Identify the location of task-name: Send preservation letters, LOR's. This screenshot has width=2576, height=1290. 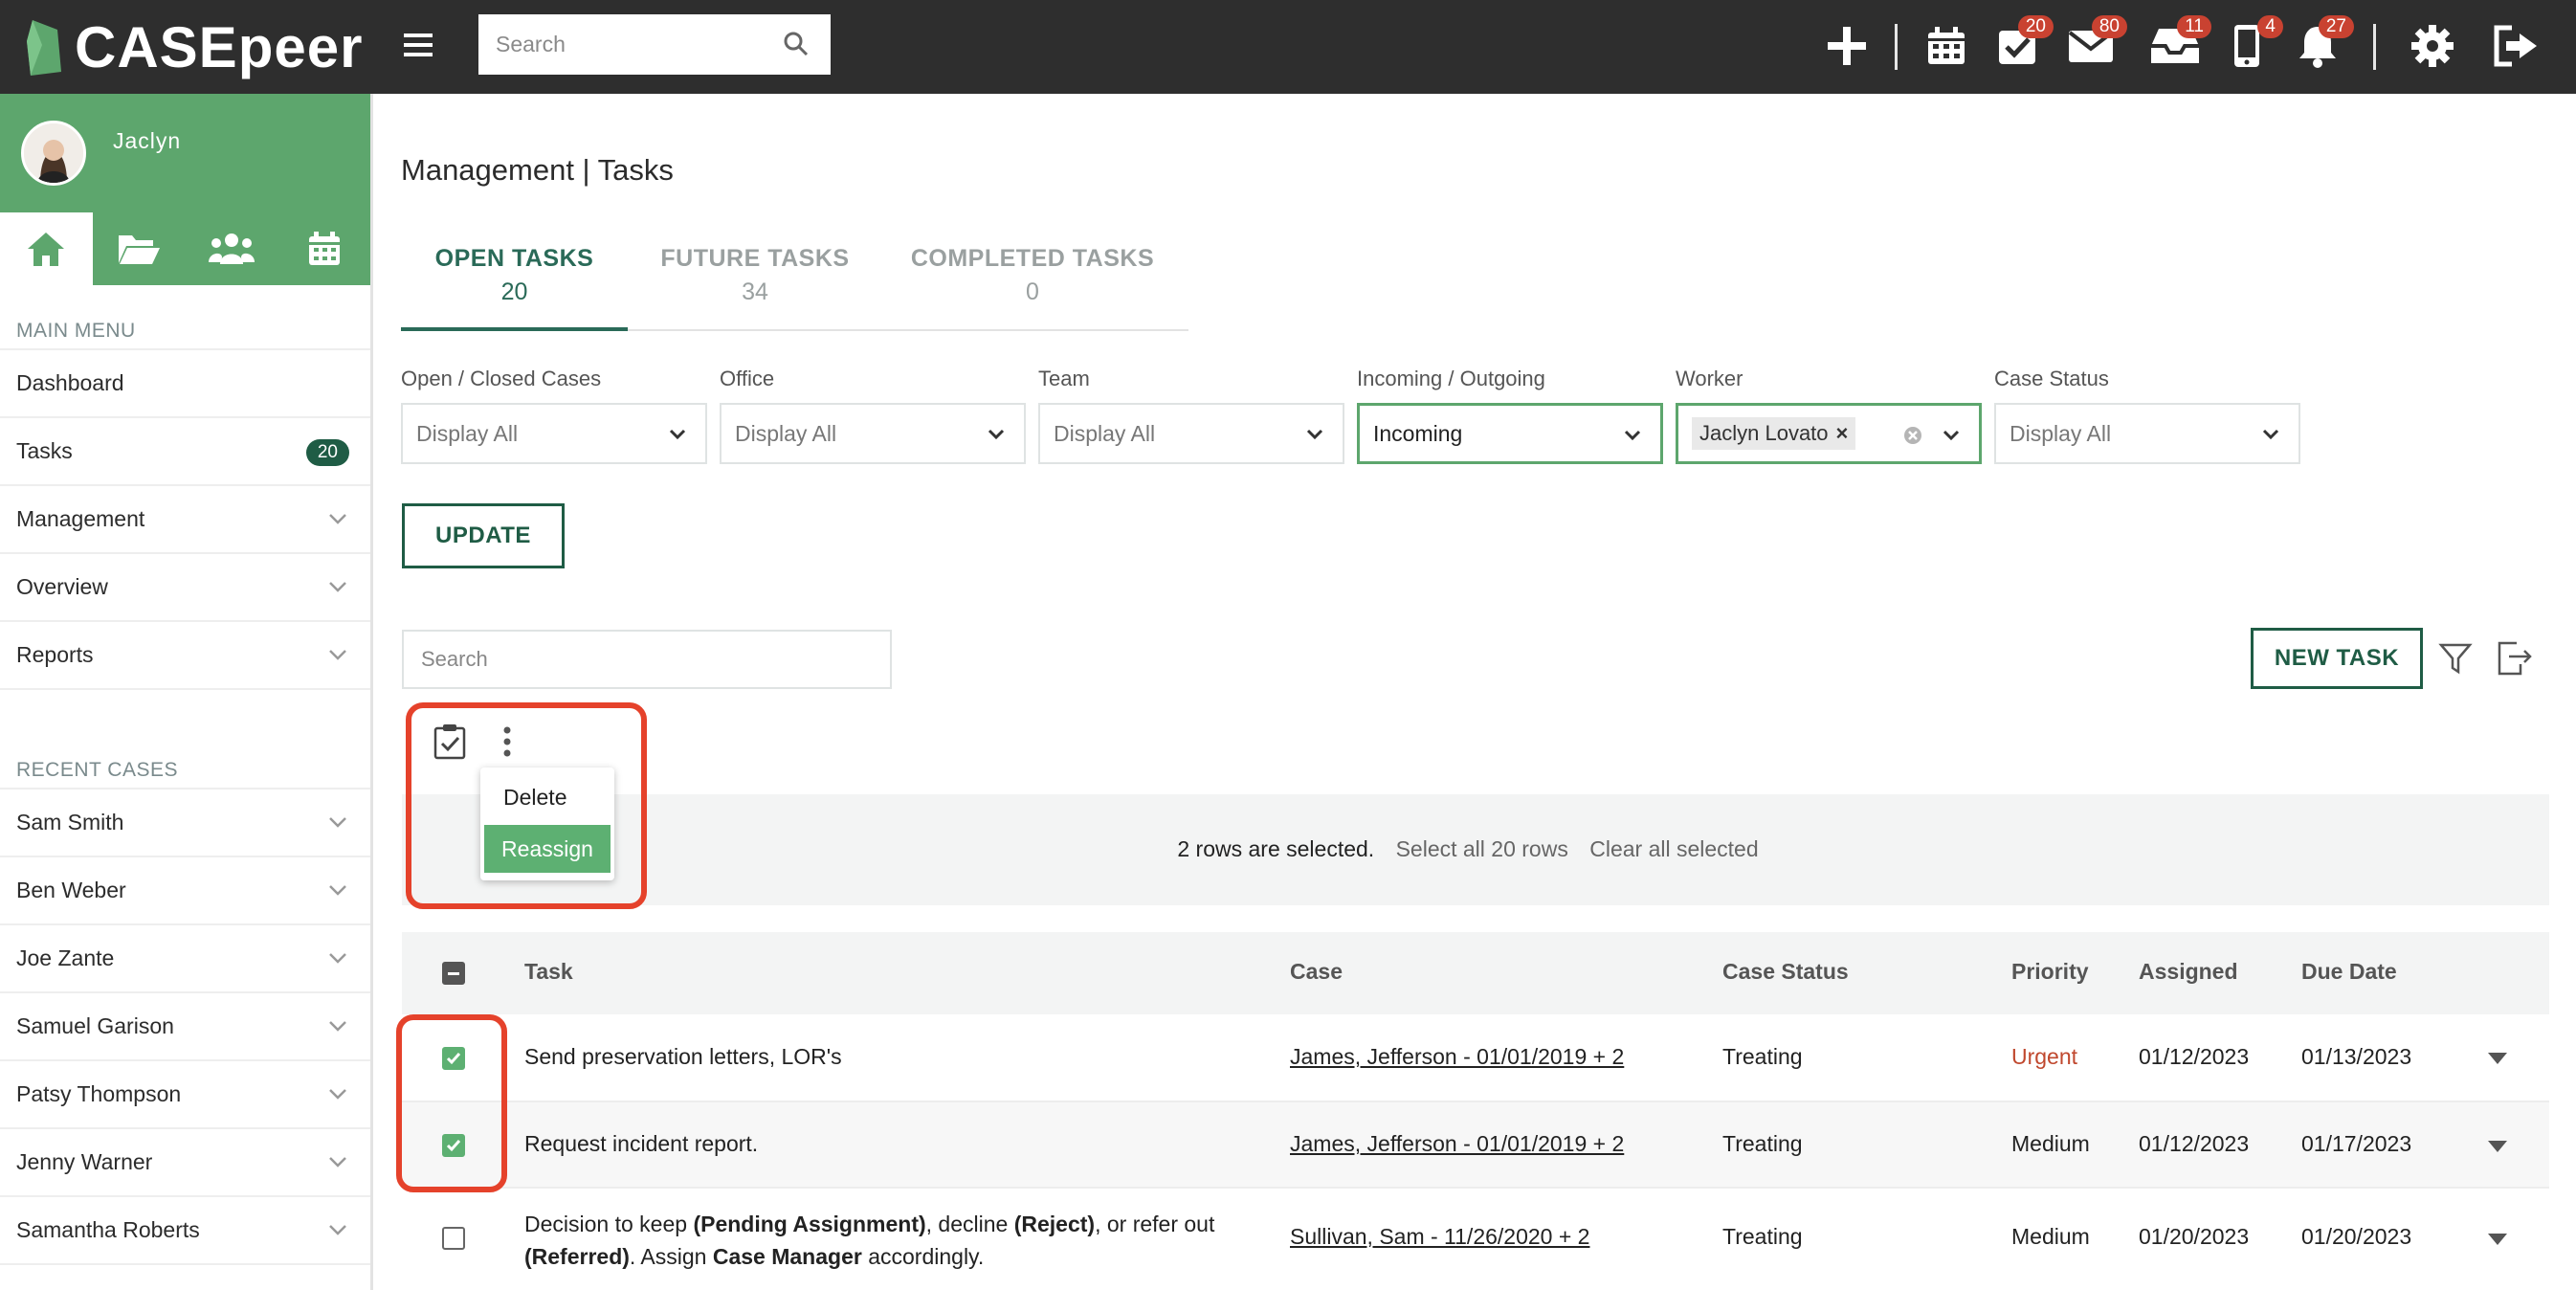
(683, 1057).